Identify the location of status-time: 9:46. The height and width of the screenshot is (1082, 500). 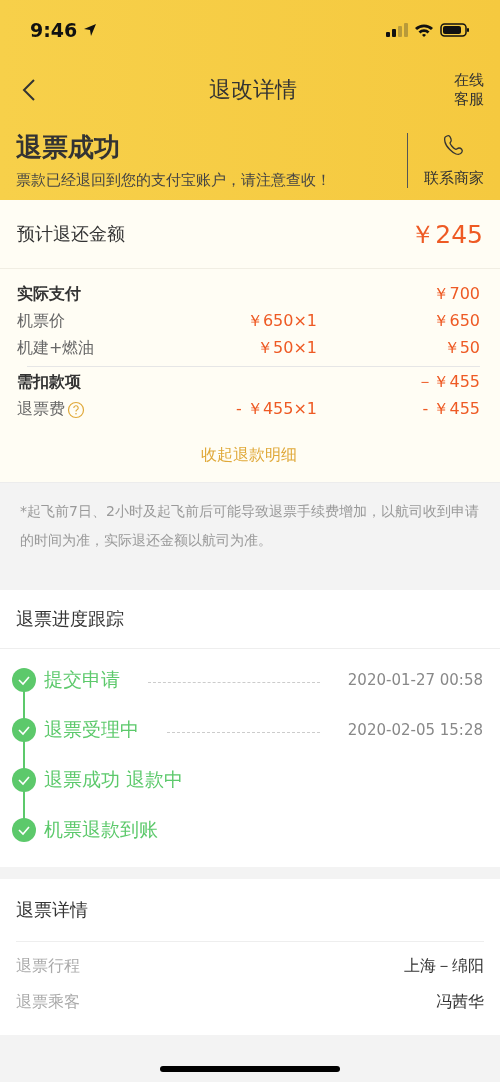
(54, 30).